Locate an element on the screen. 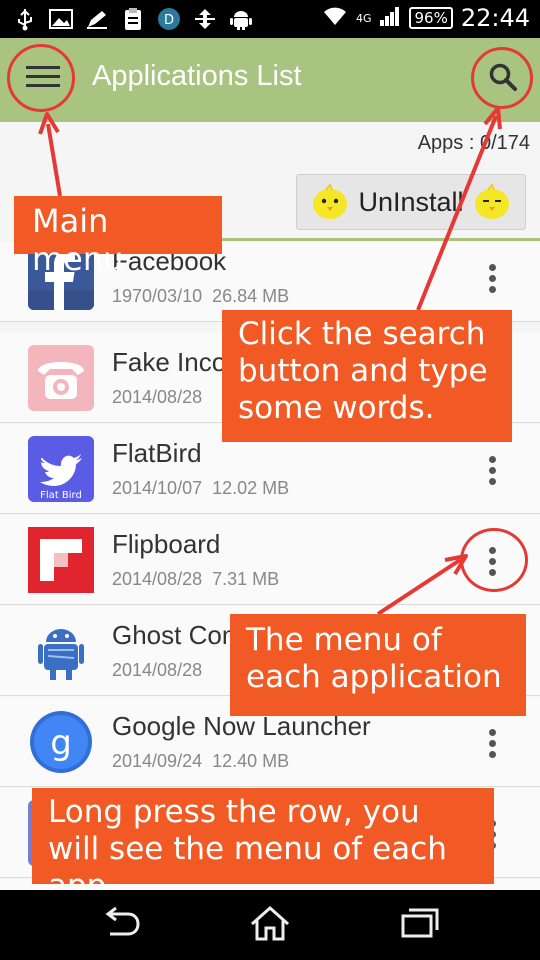 The height and width of the screenshot is (960, 540). flipboard-icon is located at coordinates (61, 560).